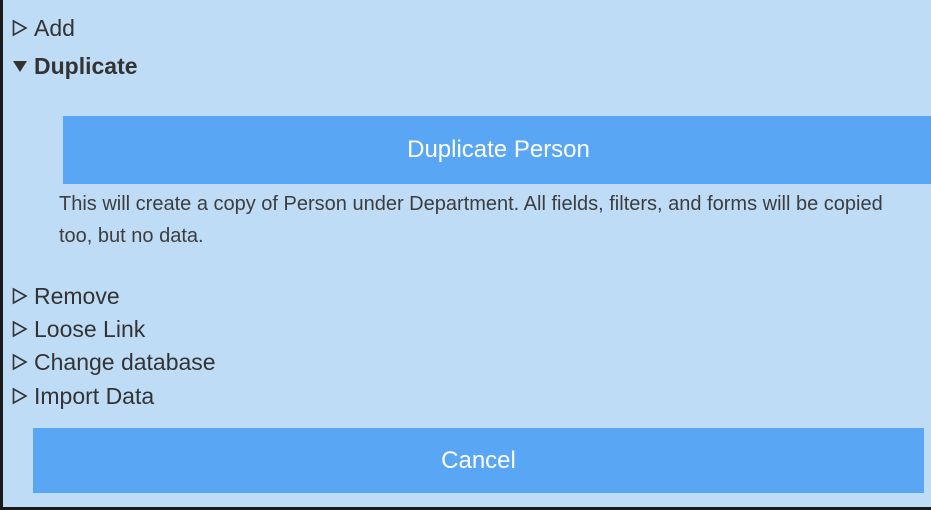 The width and height of the screenshot is (931, 510). I want to click on section-change-database: Change database, so click(114, 362).